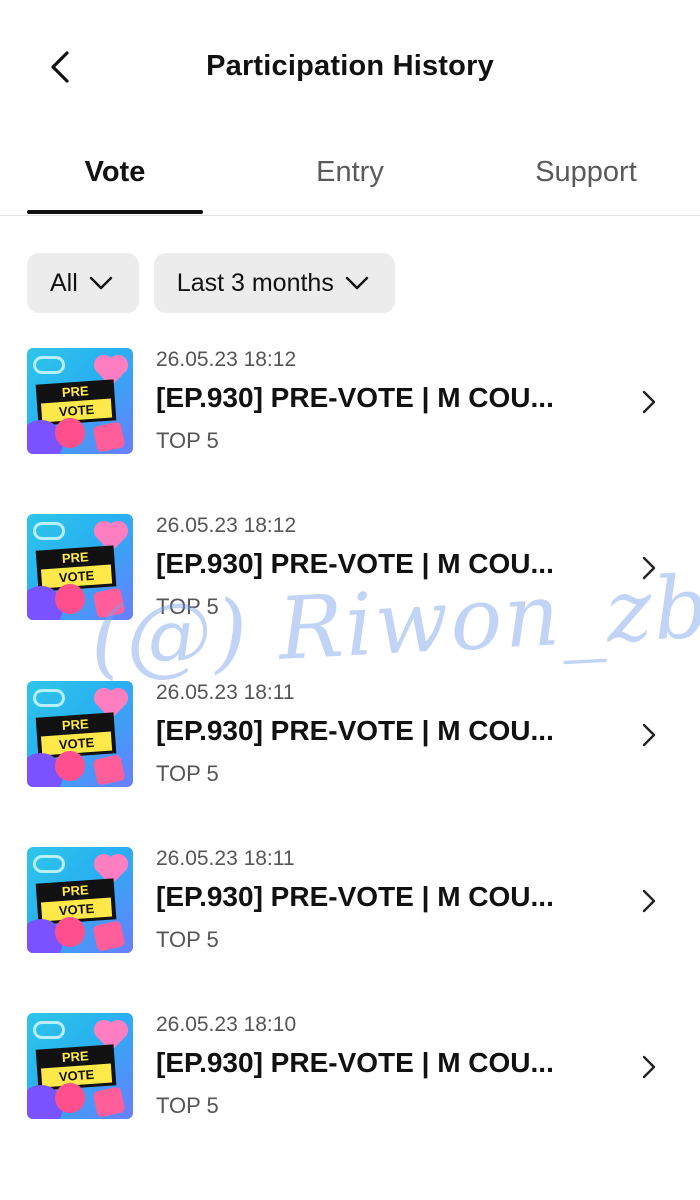  I want to click on period-filter-dropdown: Last 3 months, so click(274, 283).